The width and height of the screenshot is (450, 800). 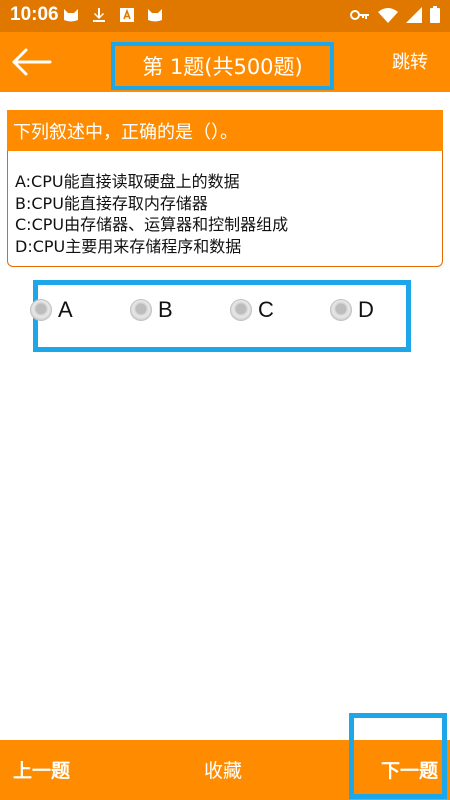 I want to click on question-counter-highlight: 第 1题(共500题), so click(x=222, y=66).